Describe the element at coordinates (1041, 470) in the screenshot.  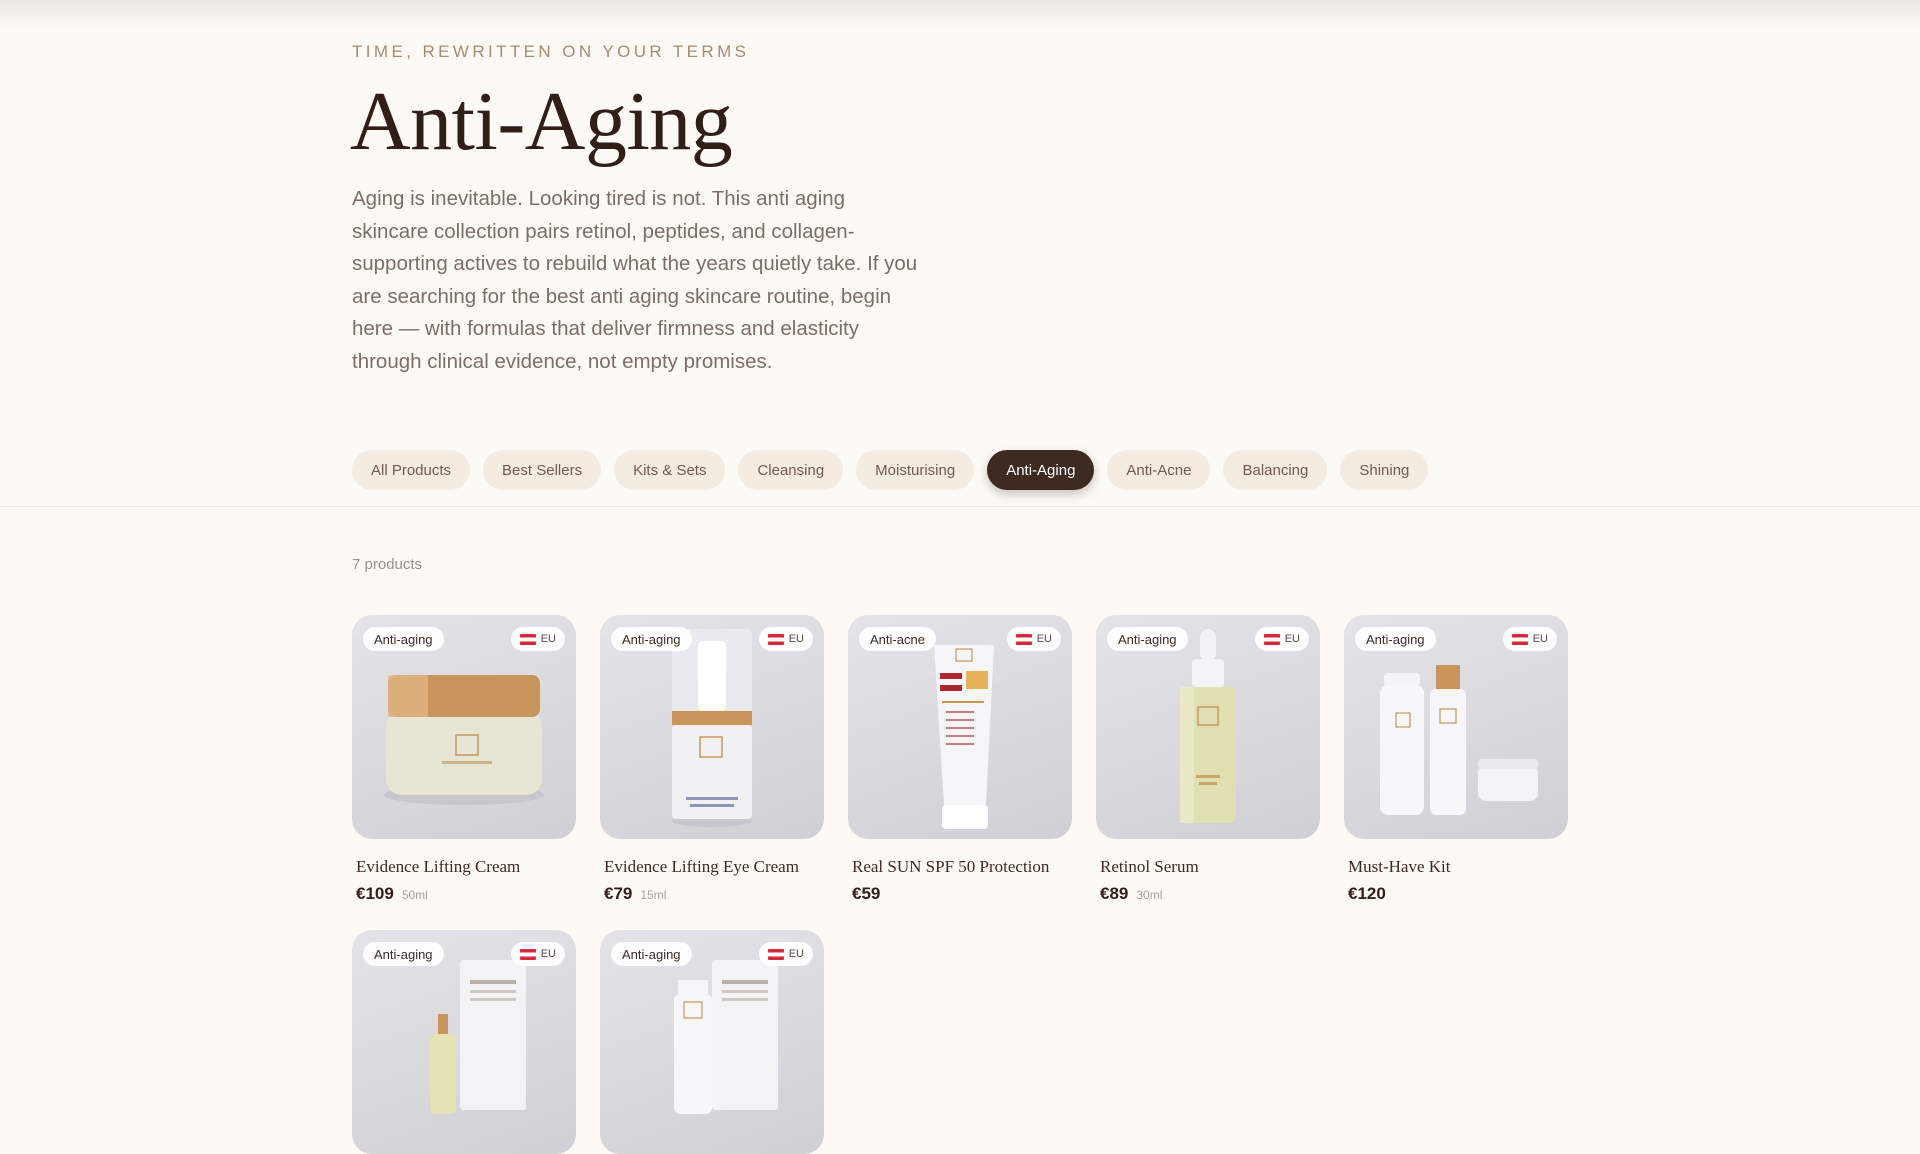
I see `filter-anti-aging: Anti-Aging` at that location.